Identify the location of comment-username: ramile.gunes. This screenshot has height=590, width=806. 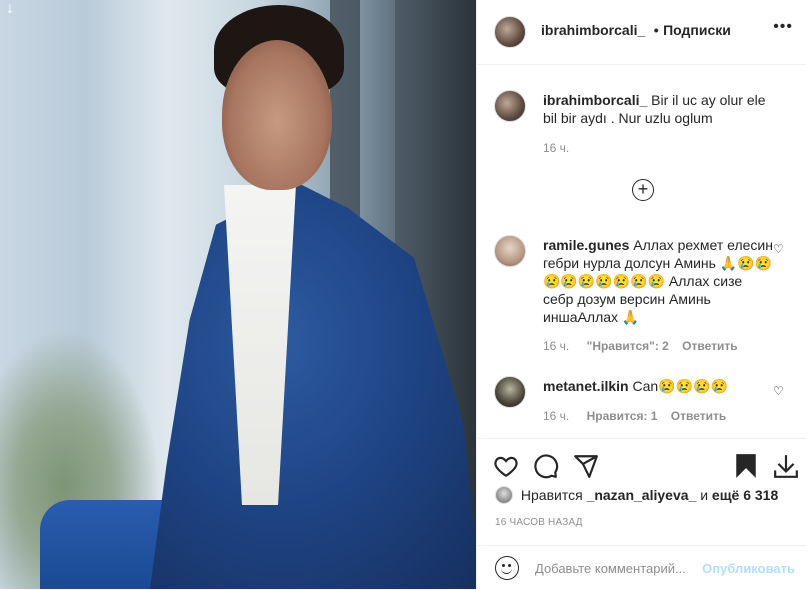
(586, 245).